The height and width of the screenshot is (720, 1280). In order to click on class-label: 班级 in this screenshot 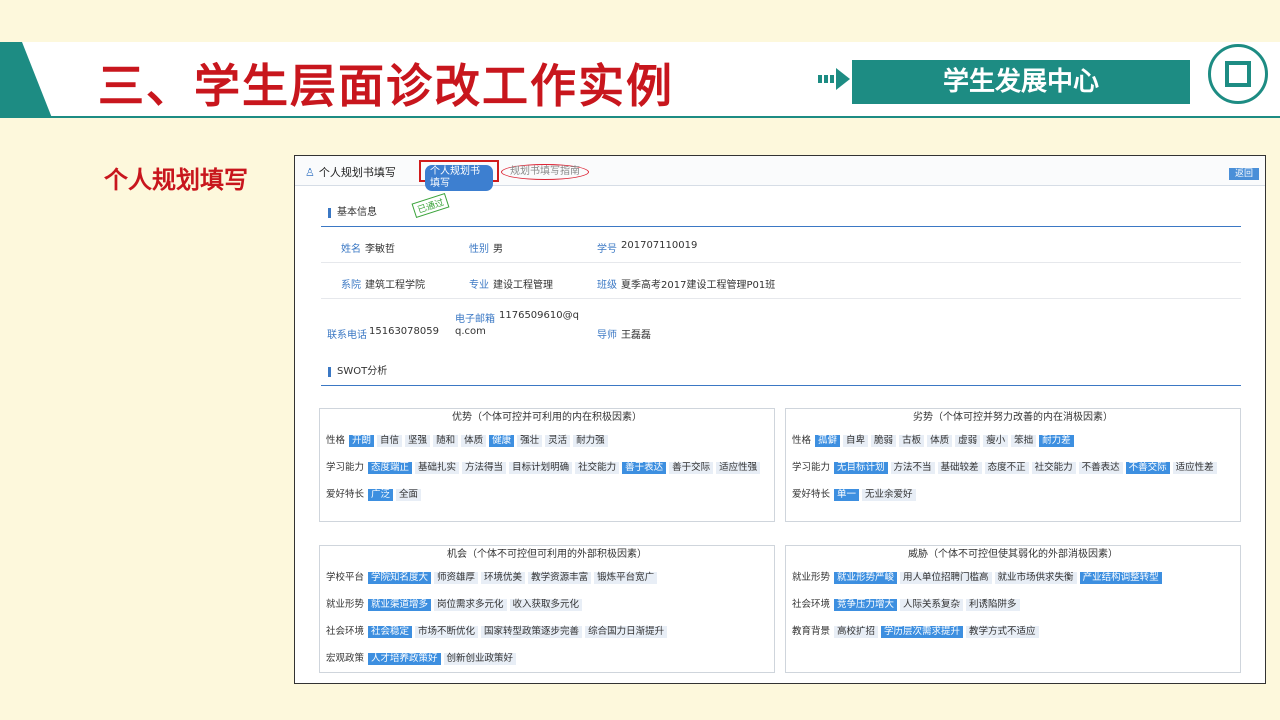, I will do `click(607, 285)`.